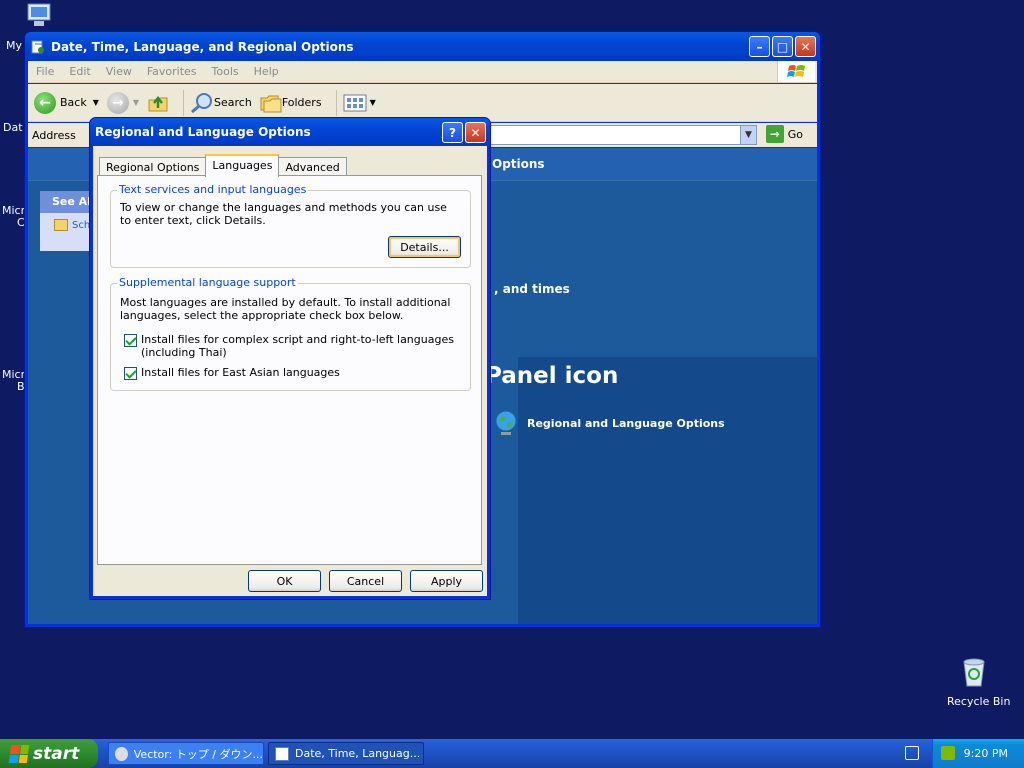  I want to click on complex-script-checkbox, so click(130, 340).